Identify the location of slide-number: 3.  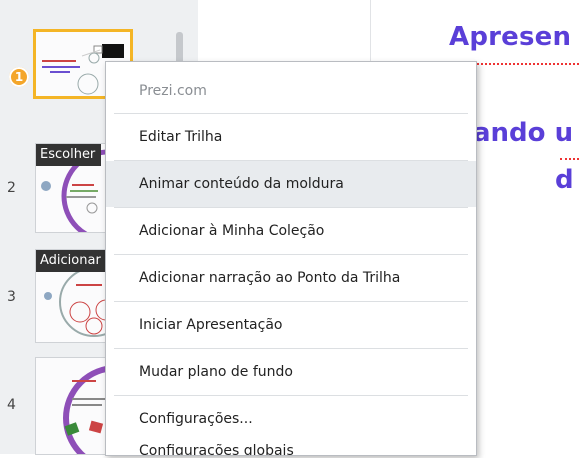
(11, 297).